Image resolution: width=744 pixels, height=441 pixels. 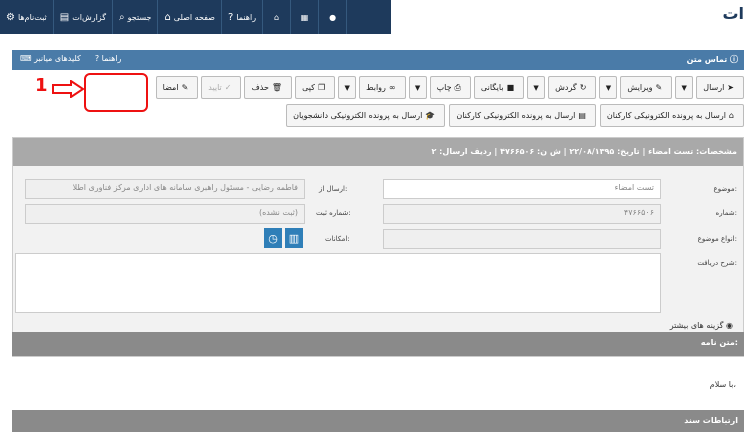 What do you see at coordinates (726, 213) in the screenshot?
I see `number-label: شماره:` at bounding box center [726, 213].